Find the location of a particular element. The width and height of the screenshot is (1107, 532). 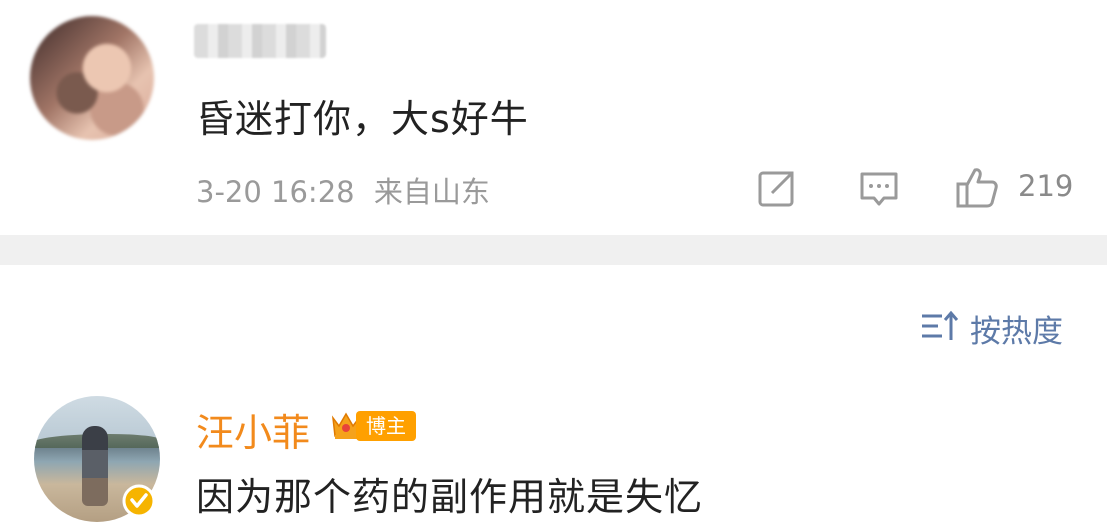

comment-text: 昏迷打你，大s好牛 is located at coordinates (362, 119).